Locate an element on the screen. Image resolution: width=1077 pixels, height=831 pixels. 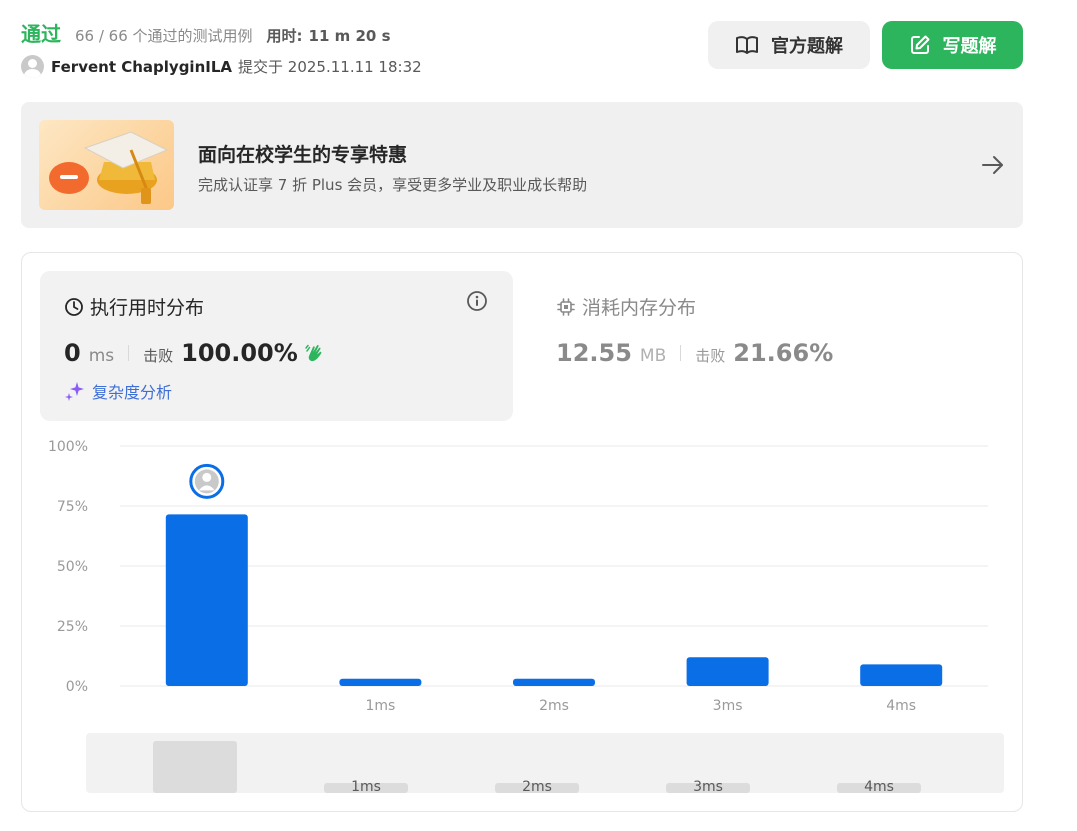
official-solution-label: 官方题解 is located at coordinates (807, 46).